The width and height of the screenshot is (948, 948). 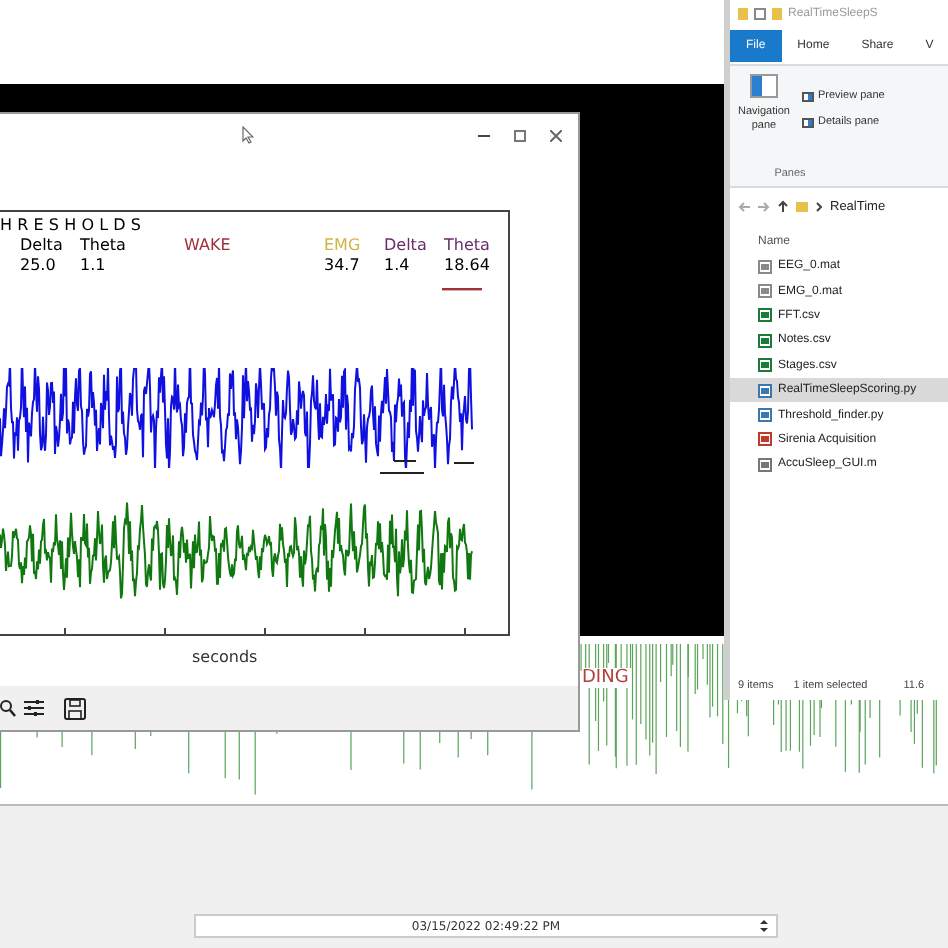 I want to click on measure-label: EMG, so click(x=342, y=245).